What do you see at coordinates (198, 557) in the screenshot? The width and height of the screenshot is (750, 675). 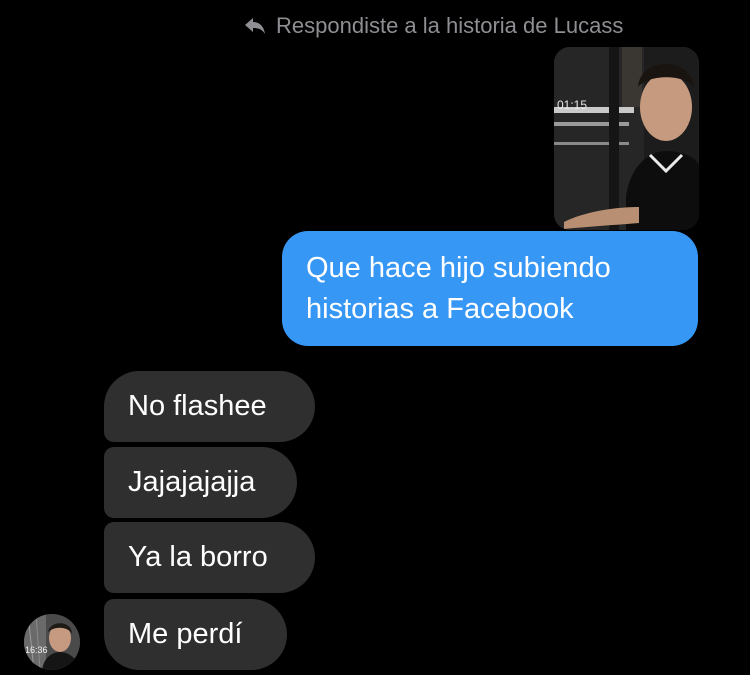 I see `received-message-text: Ya la borro` at bounding box center [198, 557].